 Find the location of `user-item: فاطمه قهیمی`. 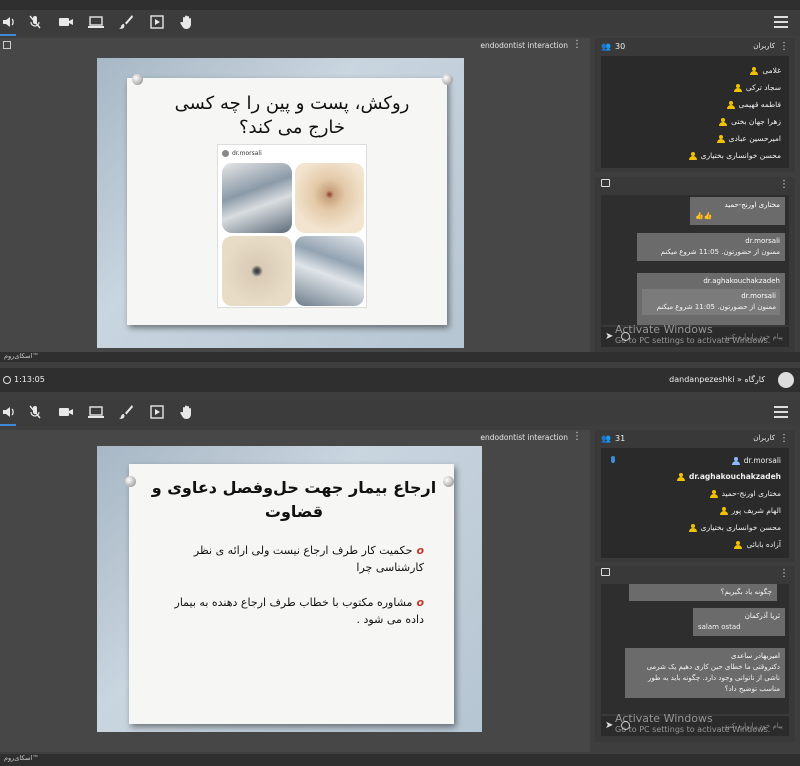

user-item: فاطمه قهیمی is located at coordinates (753, 104).